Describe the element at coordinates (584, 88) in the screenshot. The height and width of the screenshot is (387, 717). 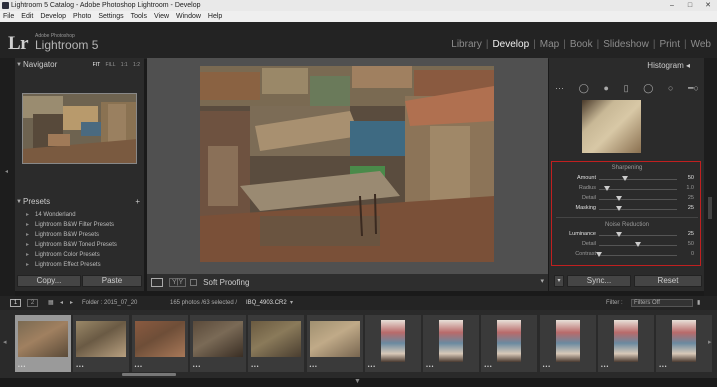
I see `crop-icon: ◯` at that location.